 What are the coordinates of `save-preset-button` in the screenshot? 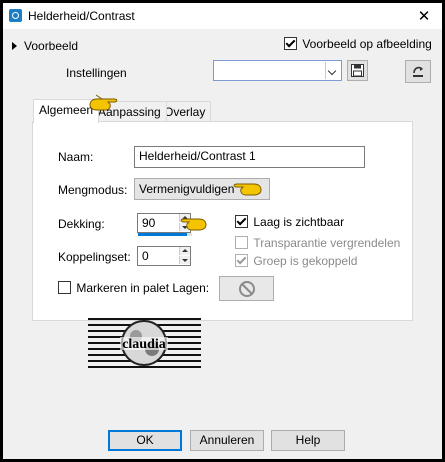 It's located at (357, 70).